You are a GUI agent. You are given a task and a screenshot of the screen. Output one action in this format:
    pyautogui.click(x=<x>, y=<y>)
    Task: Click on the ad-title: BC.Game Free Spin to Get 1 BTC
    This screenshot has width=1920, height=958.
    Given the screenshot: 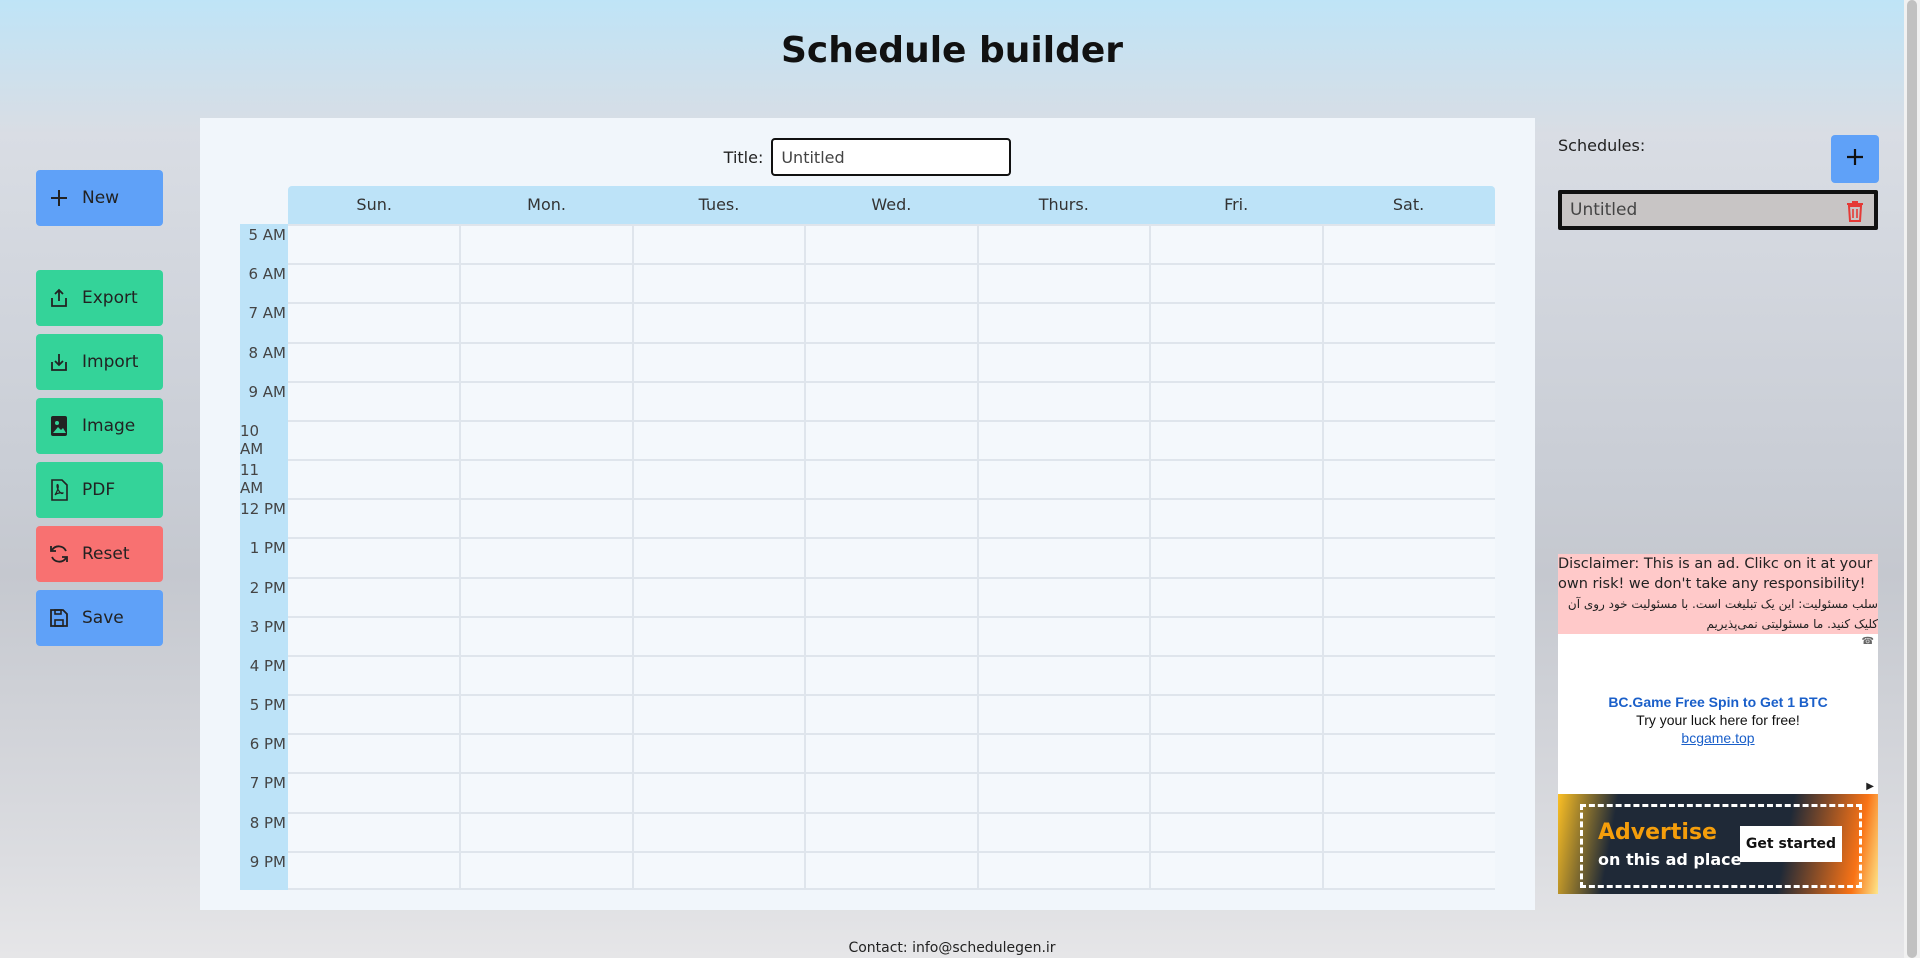 What is the action you would take?
    pyautogui.click(x=1718, y=672)
    